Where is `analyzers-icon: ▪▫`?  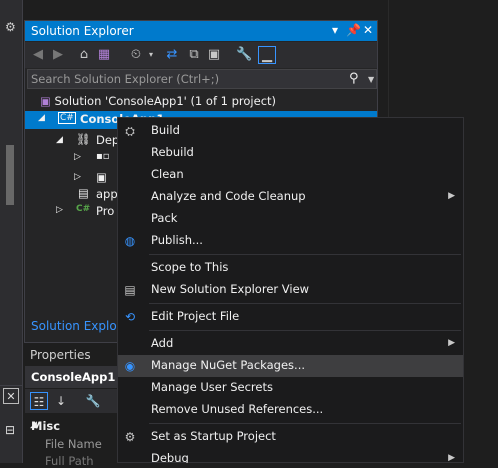 analyzers-icon: ▪▫ is located at coordinates (103, 156).